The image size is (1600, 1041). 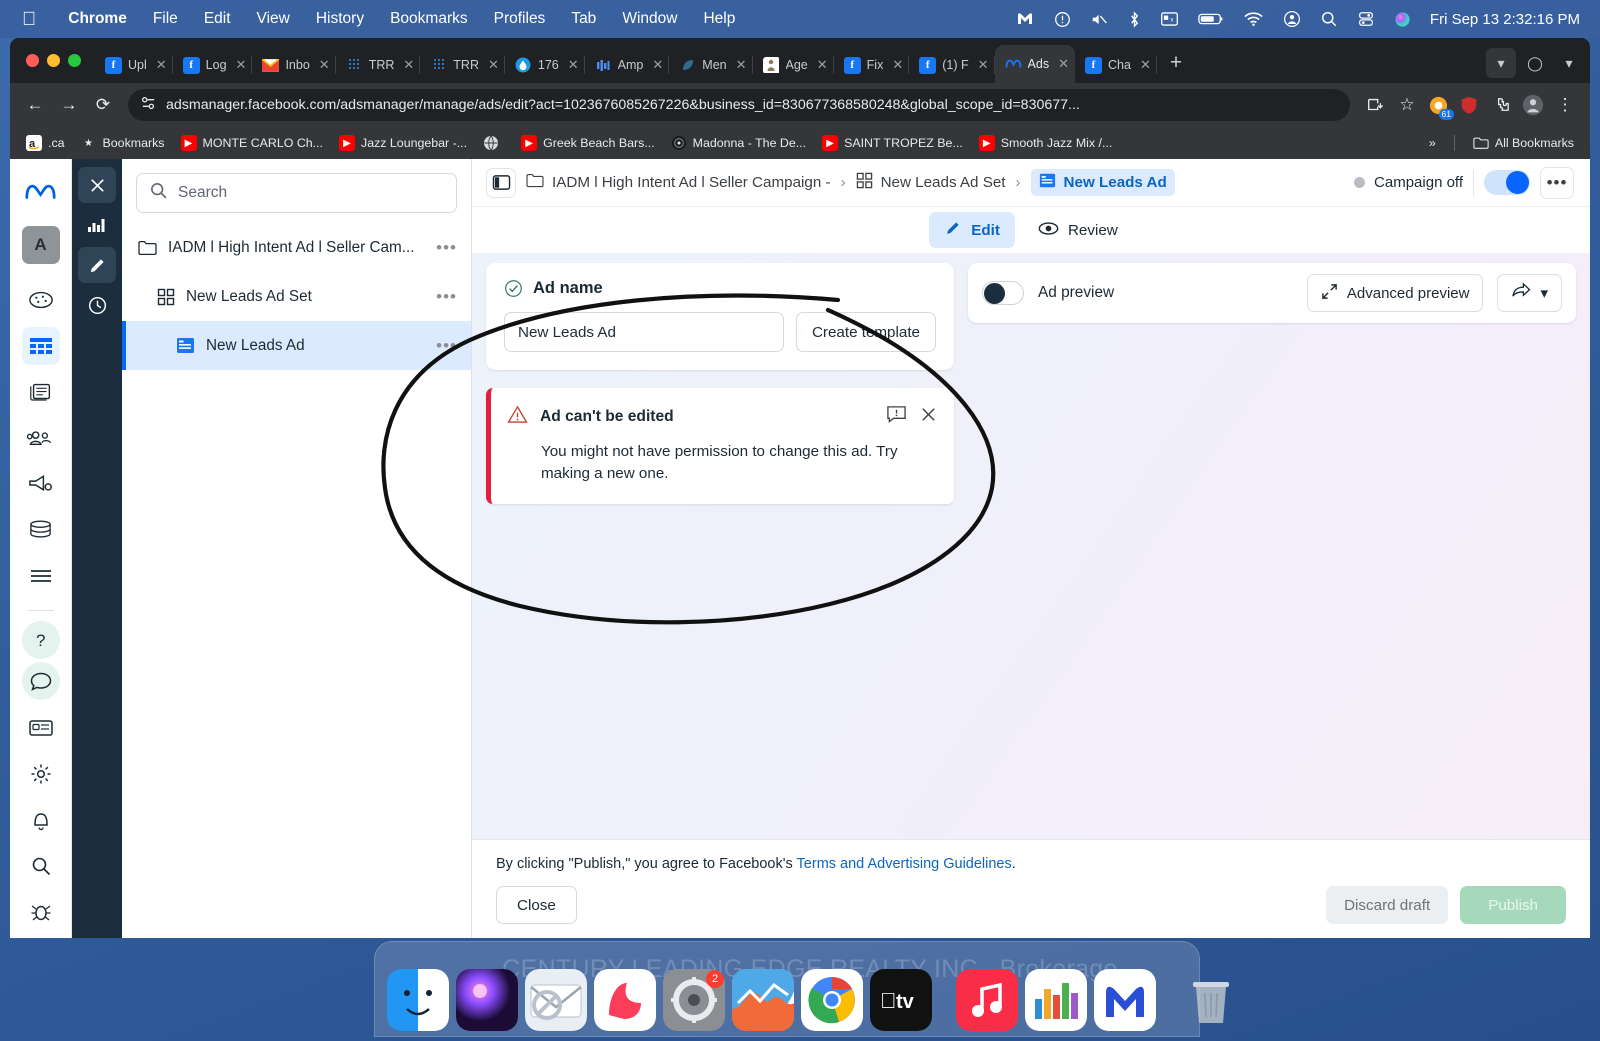 What do you see at coordinates (418, 1000) in the screenshot?
I see `dock-item-finder` at bounding box center [418, 1000].